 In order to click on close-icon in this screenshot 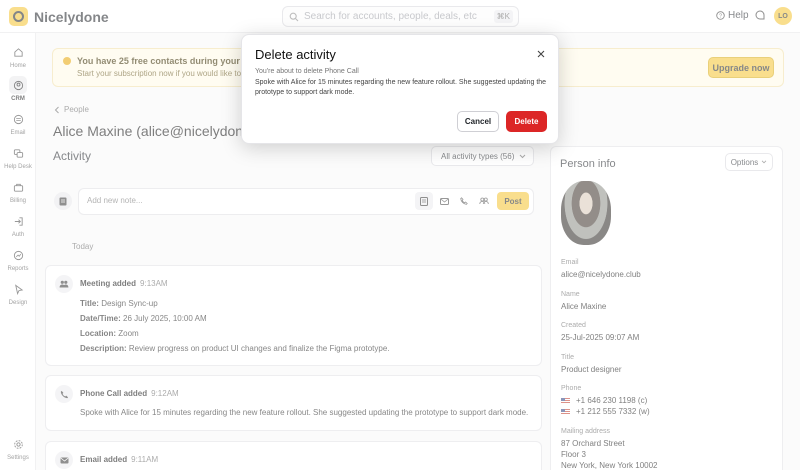, I will do `click(541, 54)`.